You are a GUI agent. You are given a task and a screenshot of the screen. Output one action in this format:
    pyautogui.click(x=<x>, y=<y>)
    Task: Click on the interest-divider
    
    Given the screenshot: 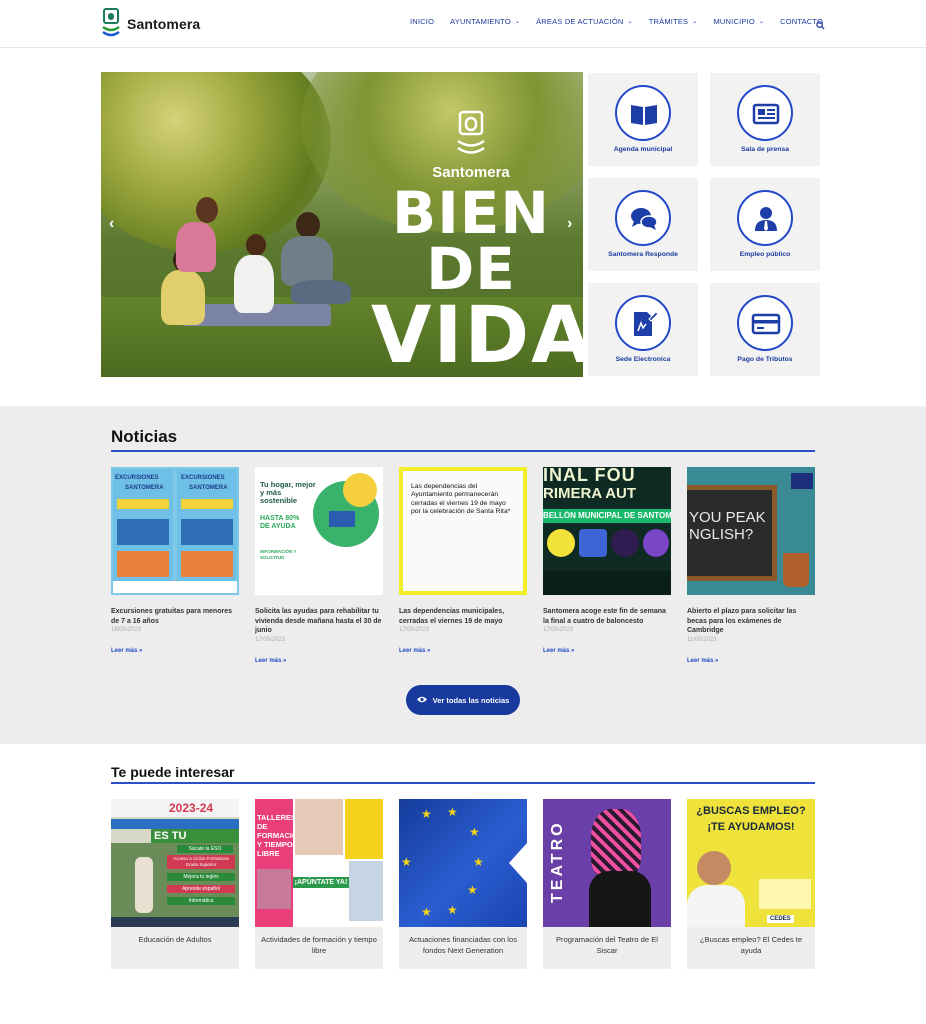 What is the action you would take?
    pyautogui.click(x=463, y=783)
    